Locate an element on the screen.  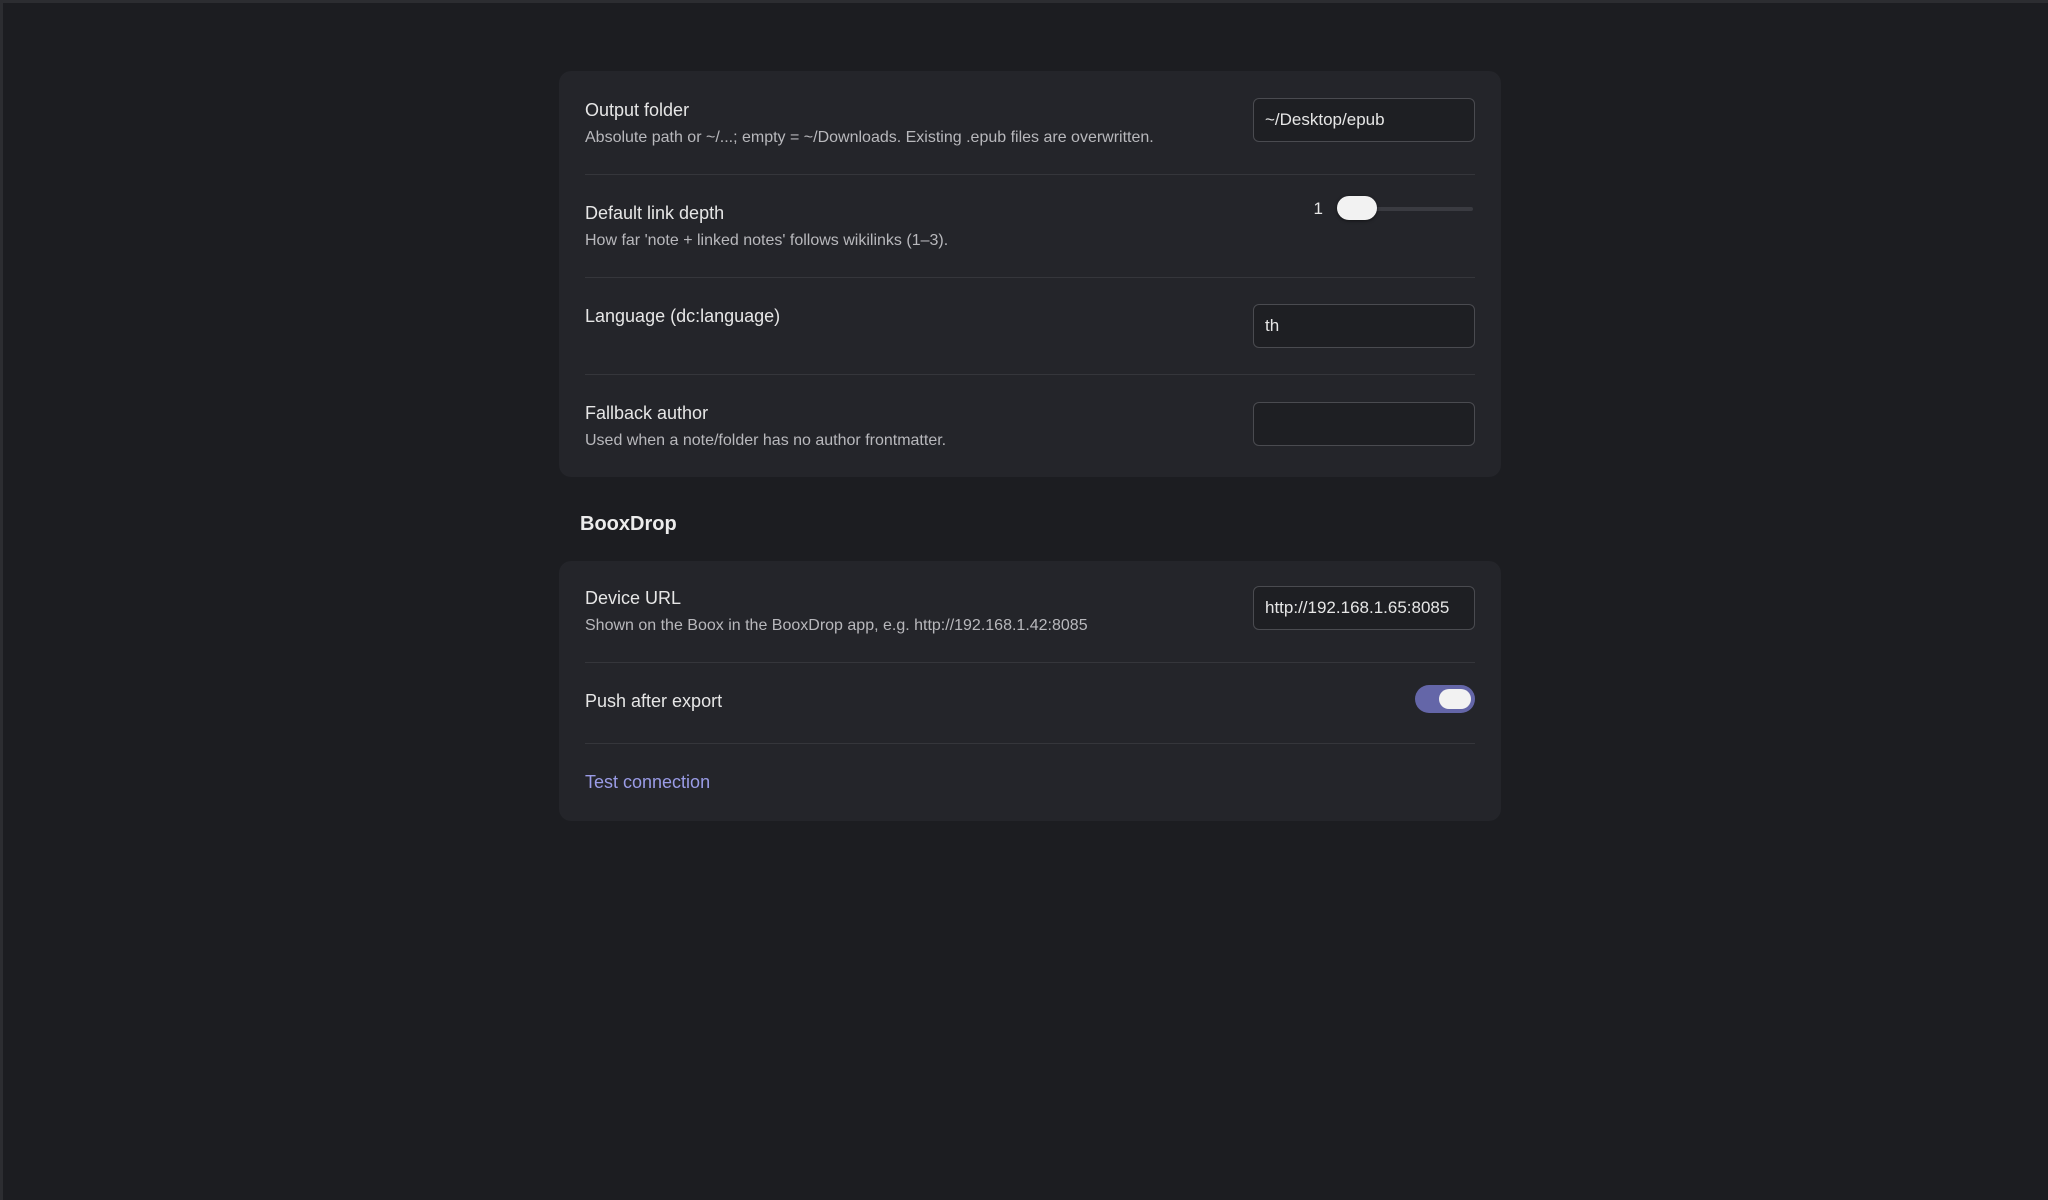
setting-title: Default link depth is located at coordinates (655, 213).